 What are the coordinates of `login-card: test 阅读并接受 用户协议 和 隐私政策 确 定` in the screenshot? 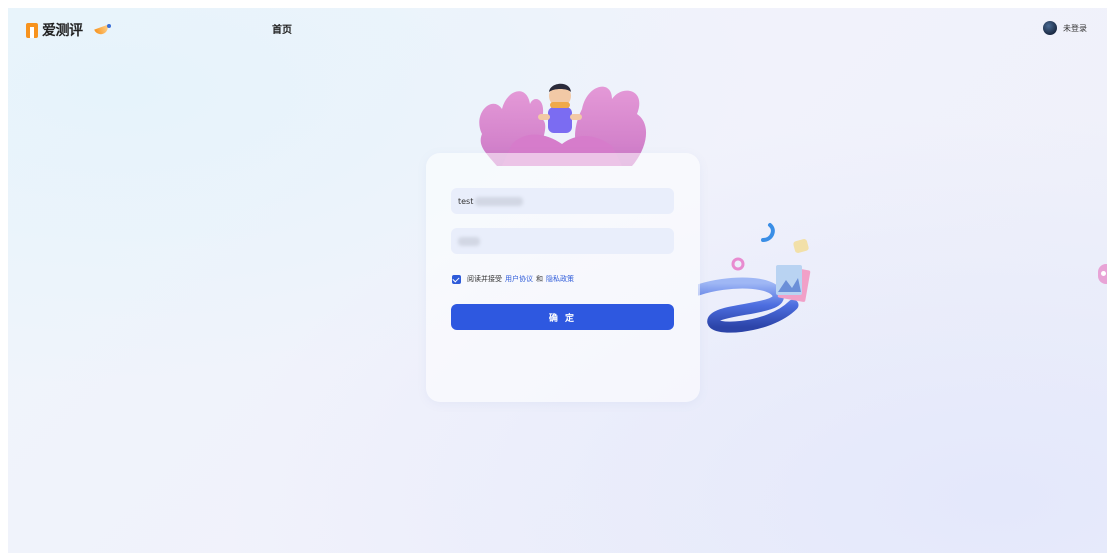 It's located at (563, 277).